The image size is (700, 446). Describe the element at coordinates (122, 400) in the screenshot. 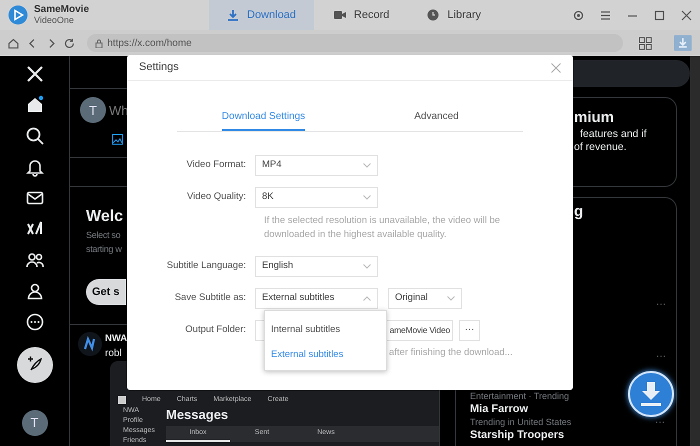

I see `logo-icon` at that location.